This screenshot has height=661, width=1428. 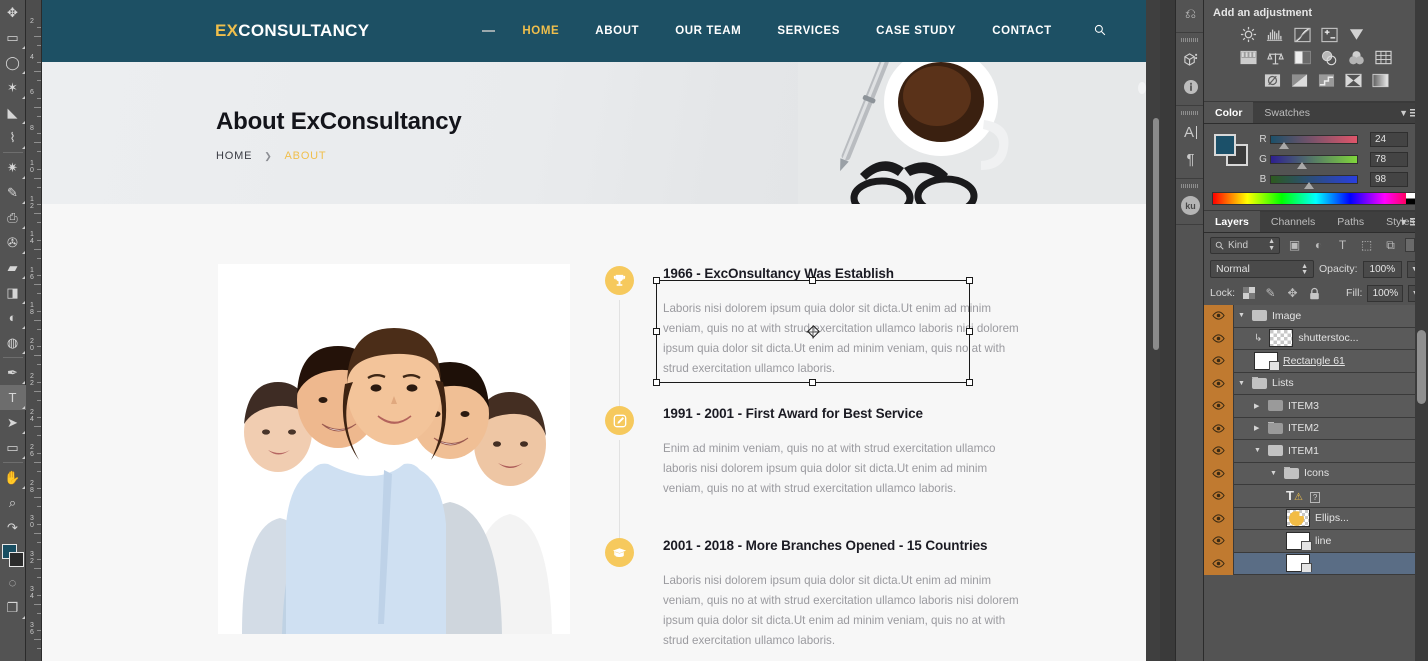 I want to click on lock-transparent-pixels-icon, so click(x=1248, y=293).